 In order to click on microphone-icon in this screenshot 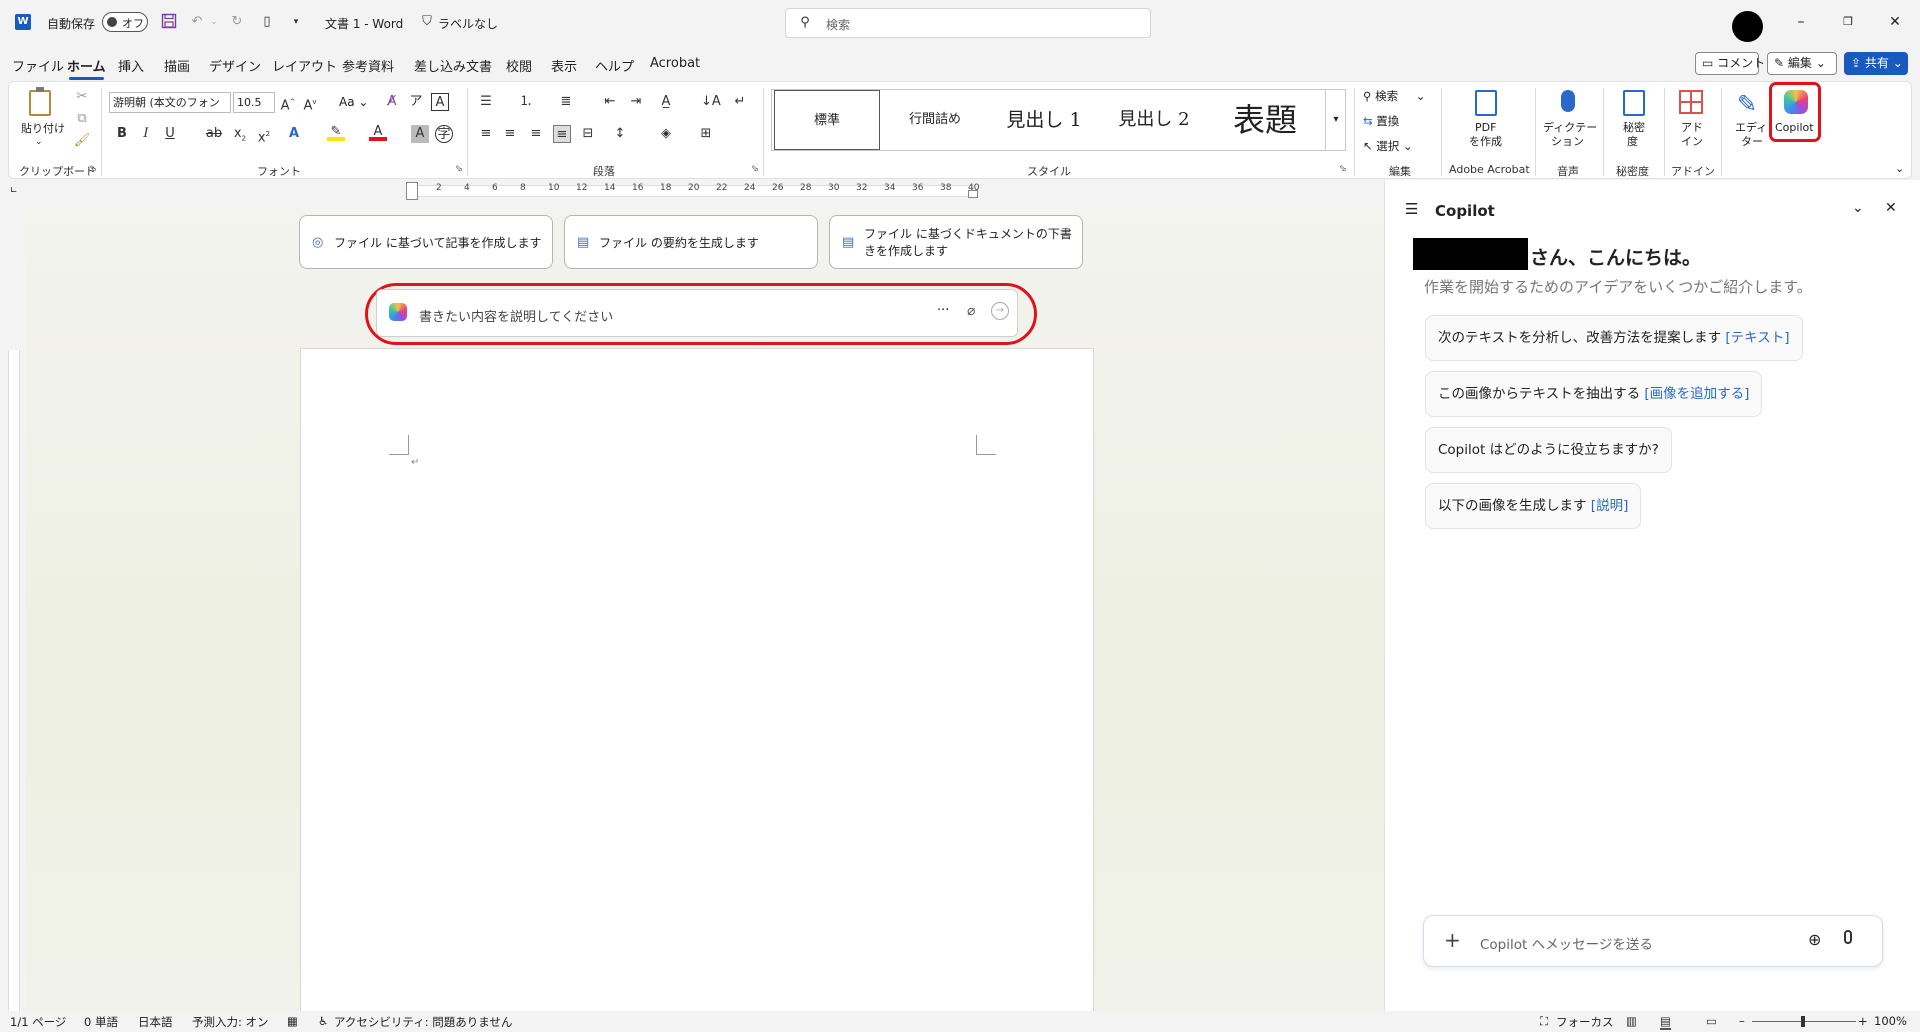, I will do `click(1848, 937)`.